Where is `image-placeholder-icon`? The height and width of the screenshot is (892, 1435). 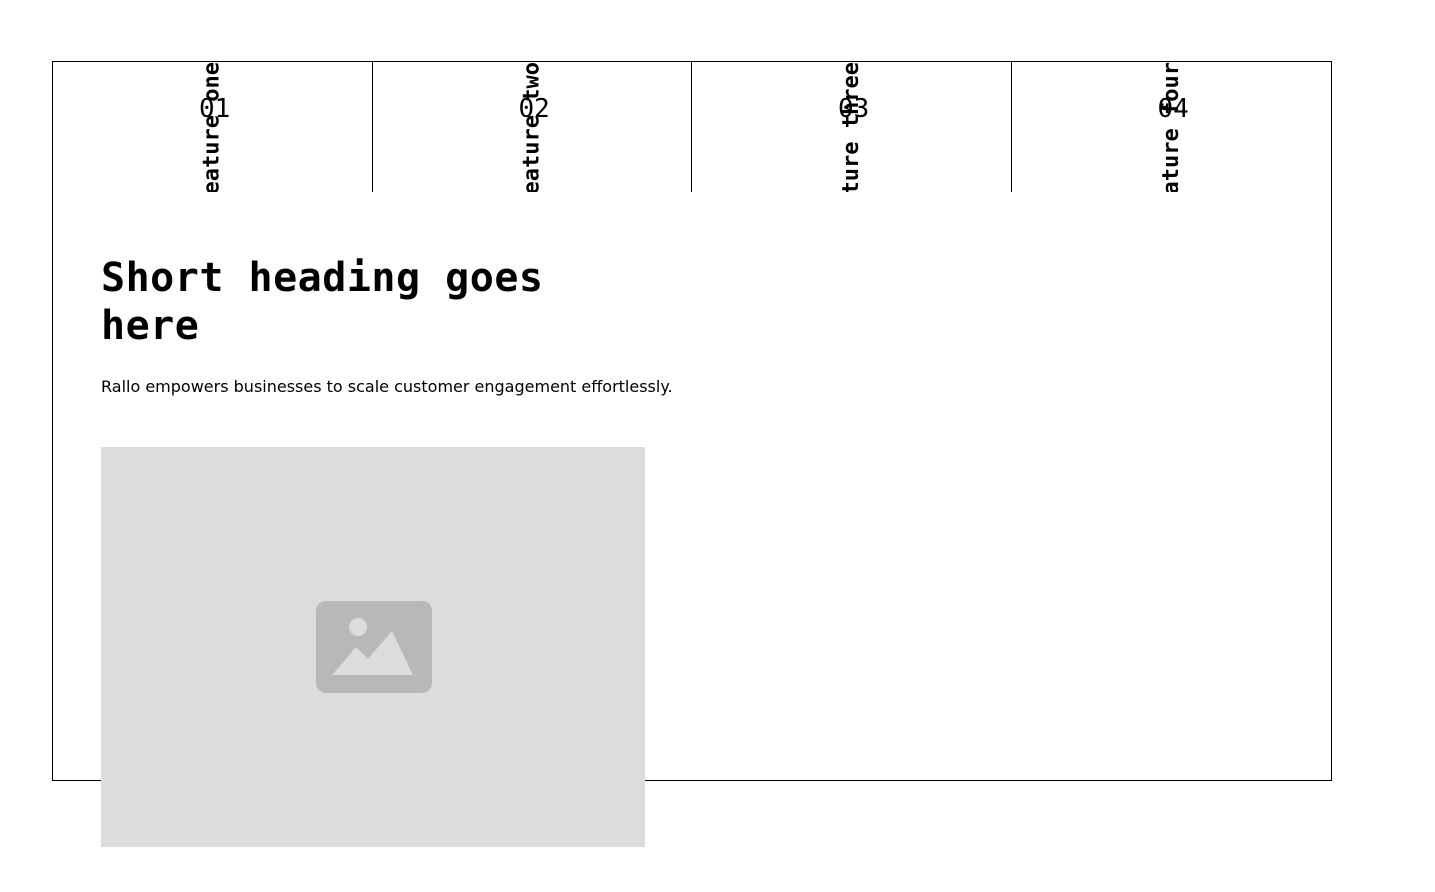
image-placeholder-icon is located at coordinates (374, 647).